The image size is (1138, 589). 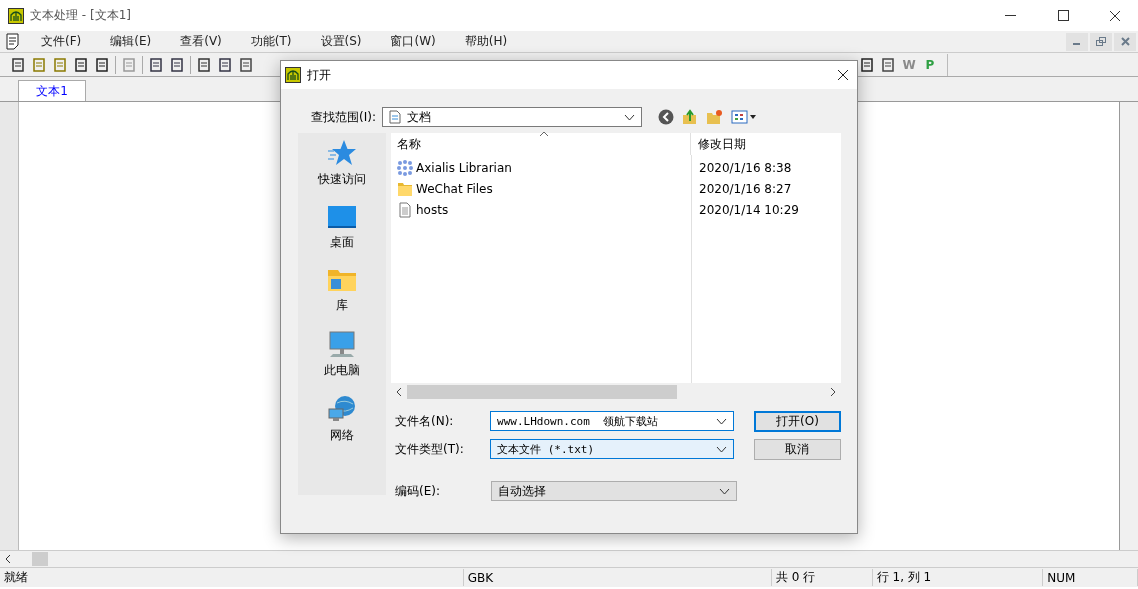 I want to click on view-menu-icon, so click(x=743, y=117).